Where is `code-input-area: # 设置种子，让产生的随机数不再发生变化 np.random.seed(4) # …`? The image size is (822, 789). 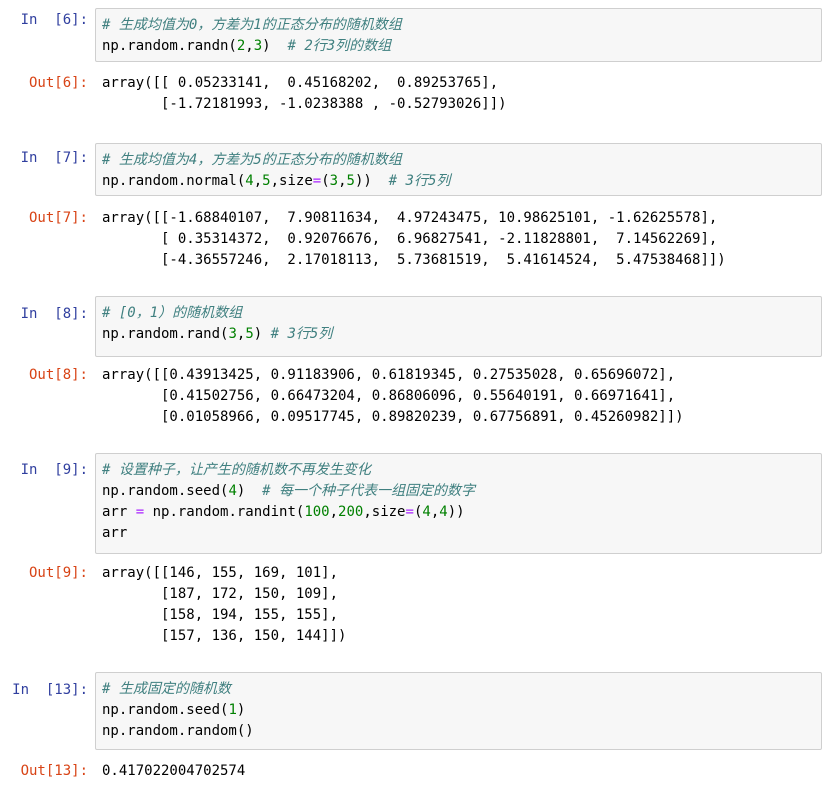
code-input-area: # 设置种子，让产生的随机数不再发生变化 np.random.seed(4) # … is located at coordinates (458, 503).